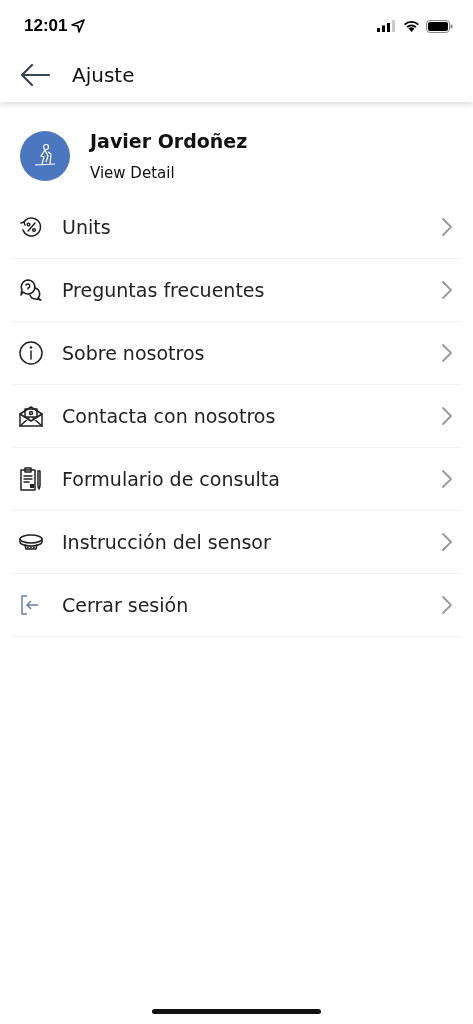 This screenshot has height=1024, width=473. Describe the element at coordinates (31, 290) in the screenshot. I see `question-chat-icon` at that location.